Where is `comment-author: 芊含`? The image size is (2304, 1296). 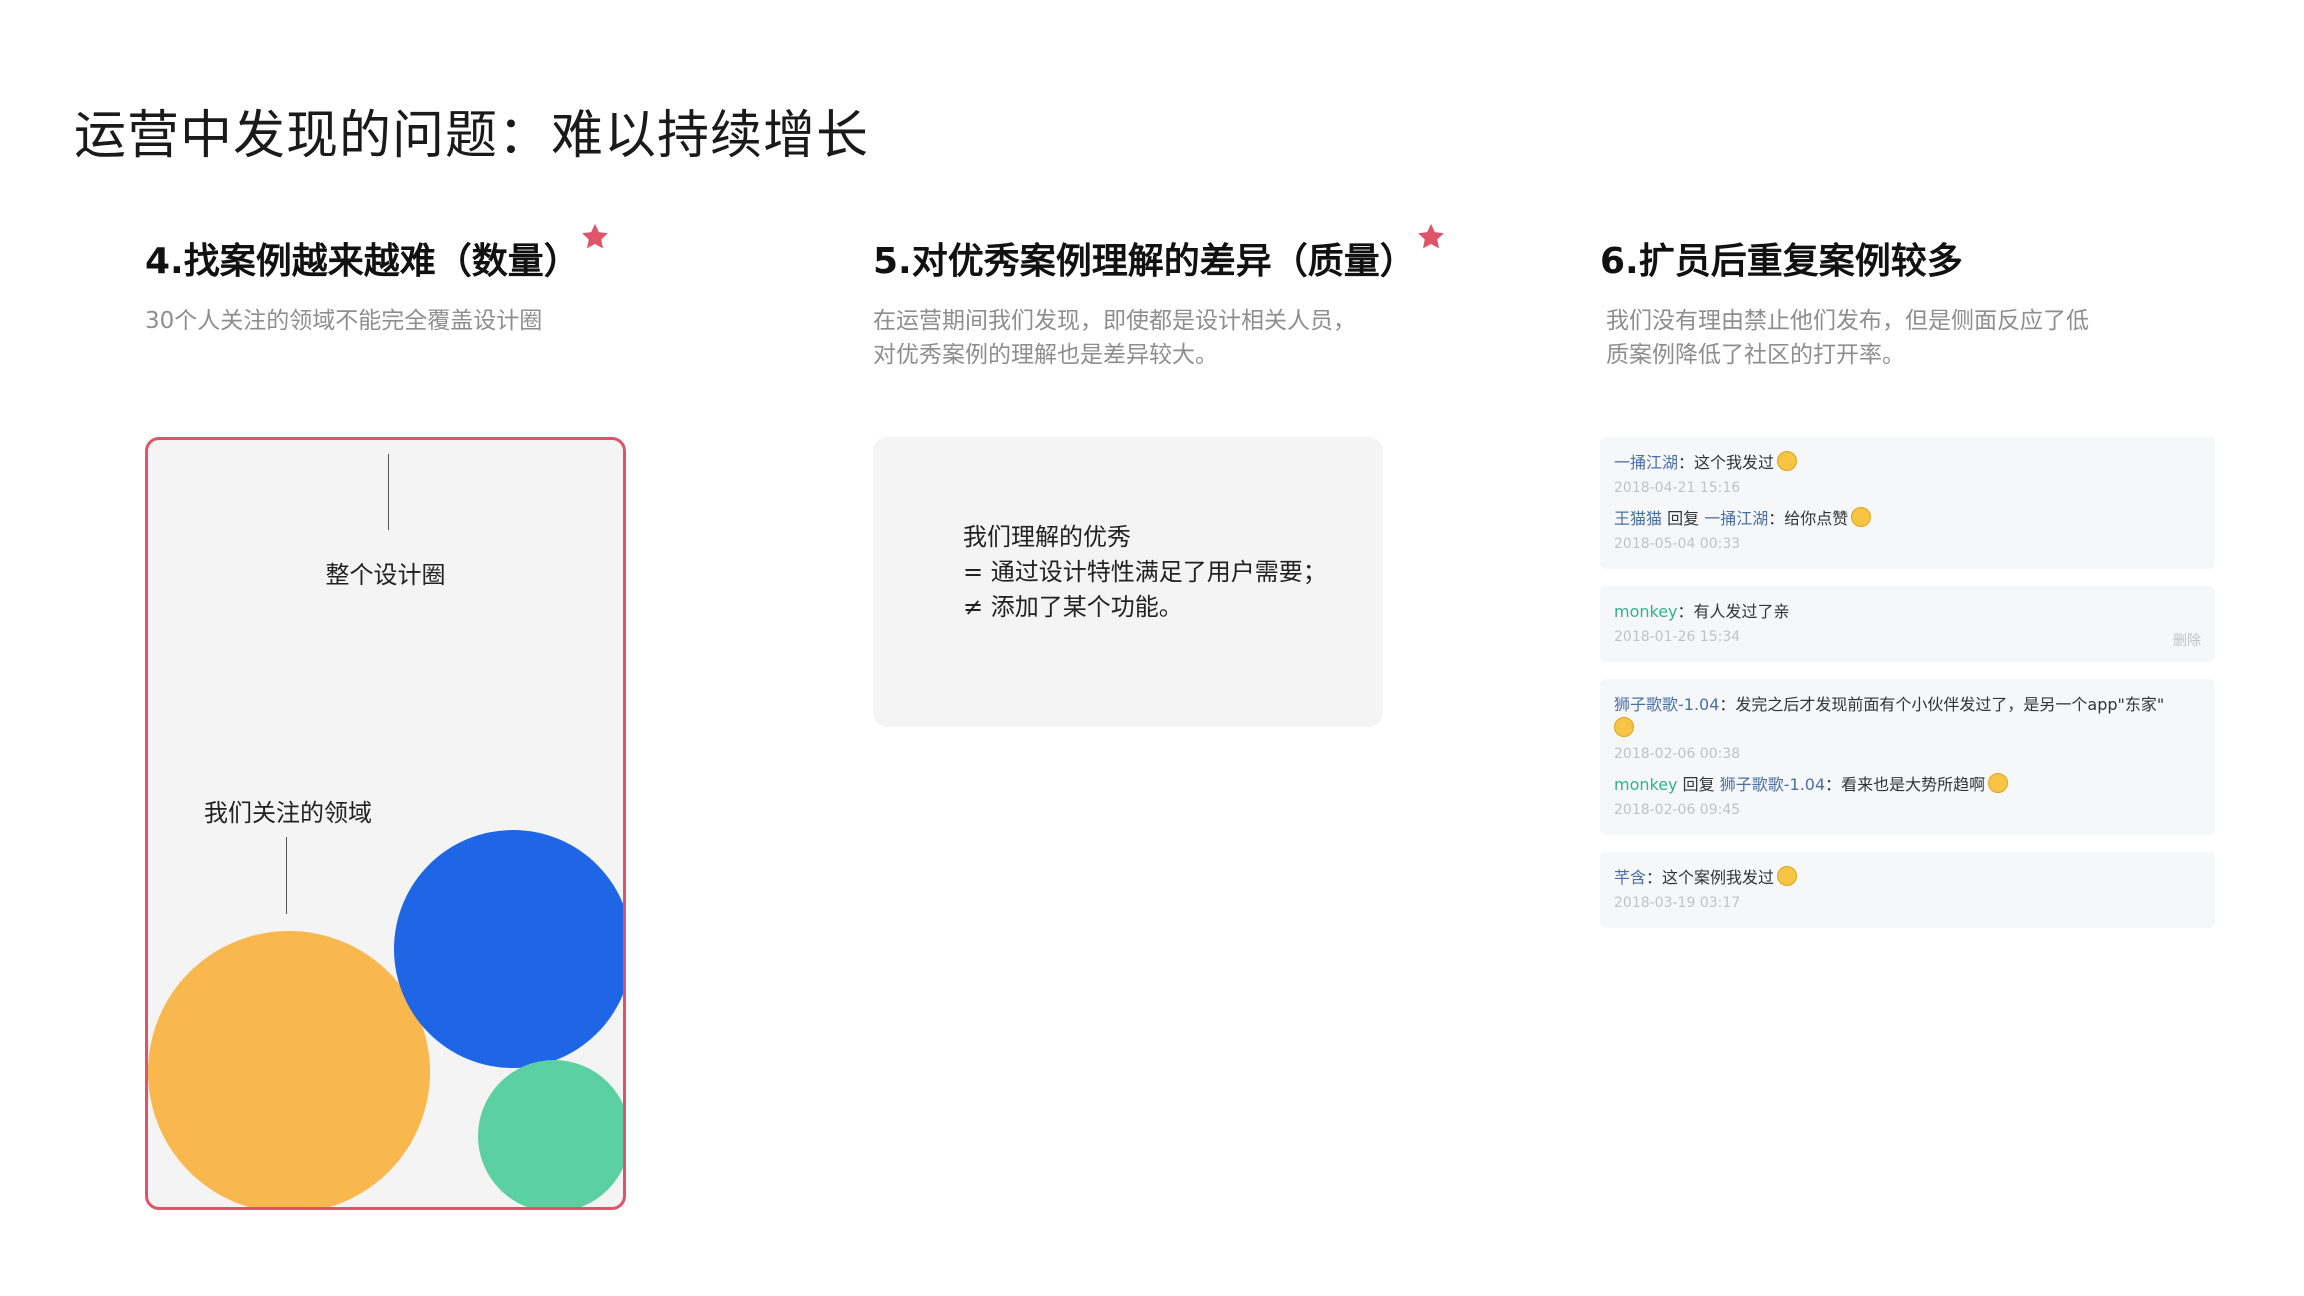
comment-author: 芊含 is located at coordinates (1630, 877).